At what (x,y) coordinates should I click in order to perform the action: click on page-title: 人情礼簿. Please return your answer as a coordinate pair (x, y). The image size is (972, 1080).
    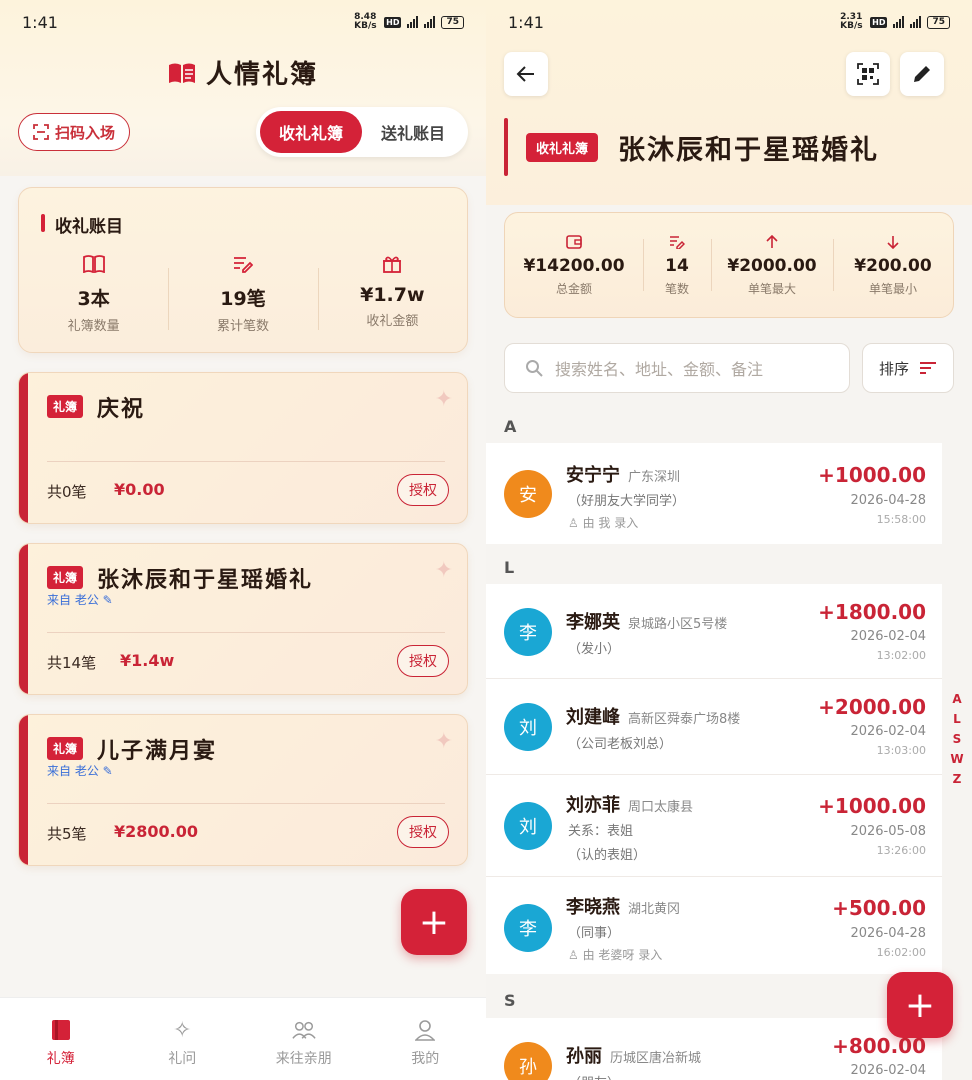
    Looking at the image, I should click on (243, 72).